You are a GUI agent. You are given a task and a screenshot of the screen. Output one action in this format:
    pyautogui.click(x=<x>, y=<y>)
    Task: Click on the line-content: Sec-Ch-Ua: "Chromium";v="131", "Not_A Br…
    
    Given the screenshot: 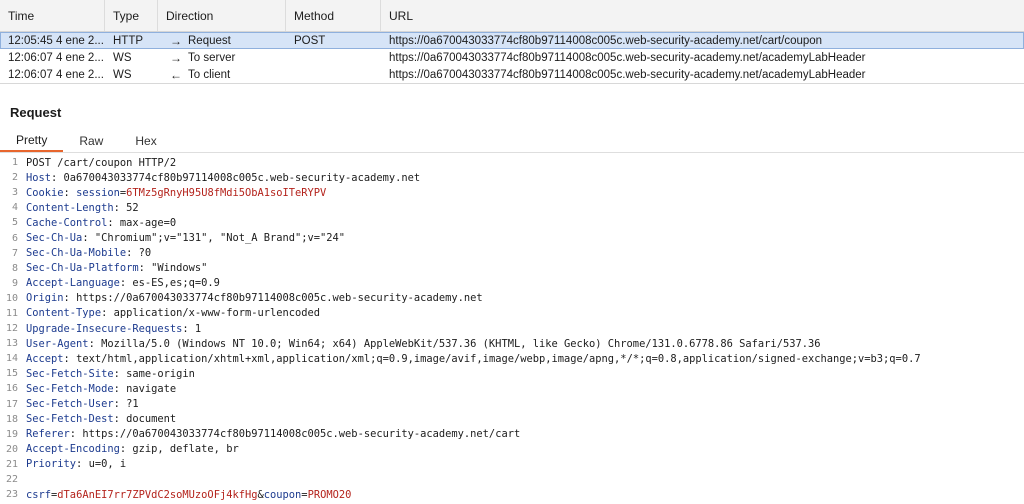 What is the action you would take?
    pyautogui.click(x=186, y=238)
    